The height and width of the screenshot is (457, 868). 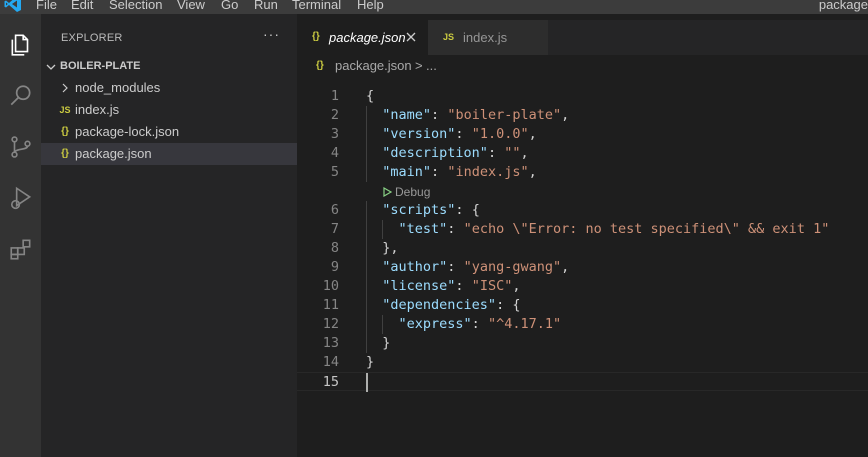 I want to click on chevron-right-icon: >, so click(x=419, y=65).